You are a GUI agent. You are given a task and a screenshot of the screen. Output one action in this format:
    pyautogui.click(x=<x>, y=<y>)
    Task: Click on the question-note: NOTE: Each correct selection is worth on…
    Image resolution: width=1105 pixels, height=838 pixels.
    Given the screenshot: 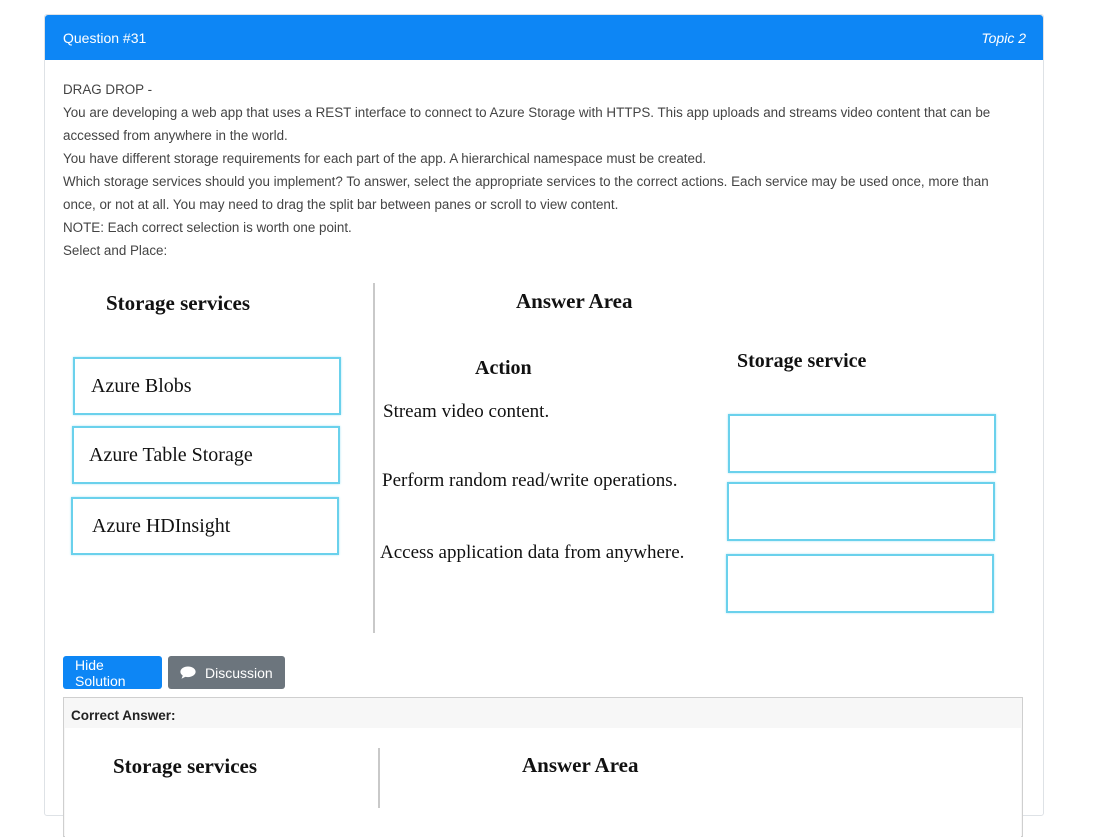 What is the action you would take?
    pyautogui.click(x=207, y=227)
    